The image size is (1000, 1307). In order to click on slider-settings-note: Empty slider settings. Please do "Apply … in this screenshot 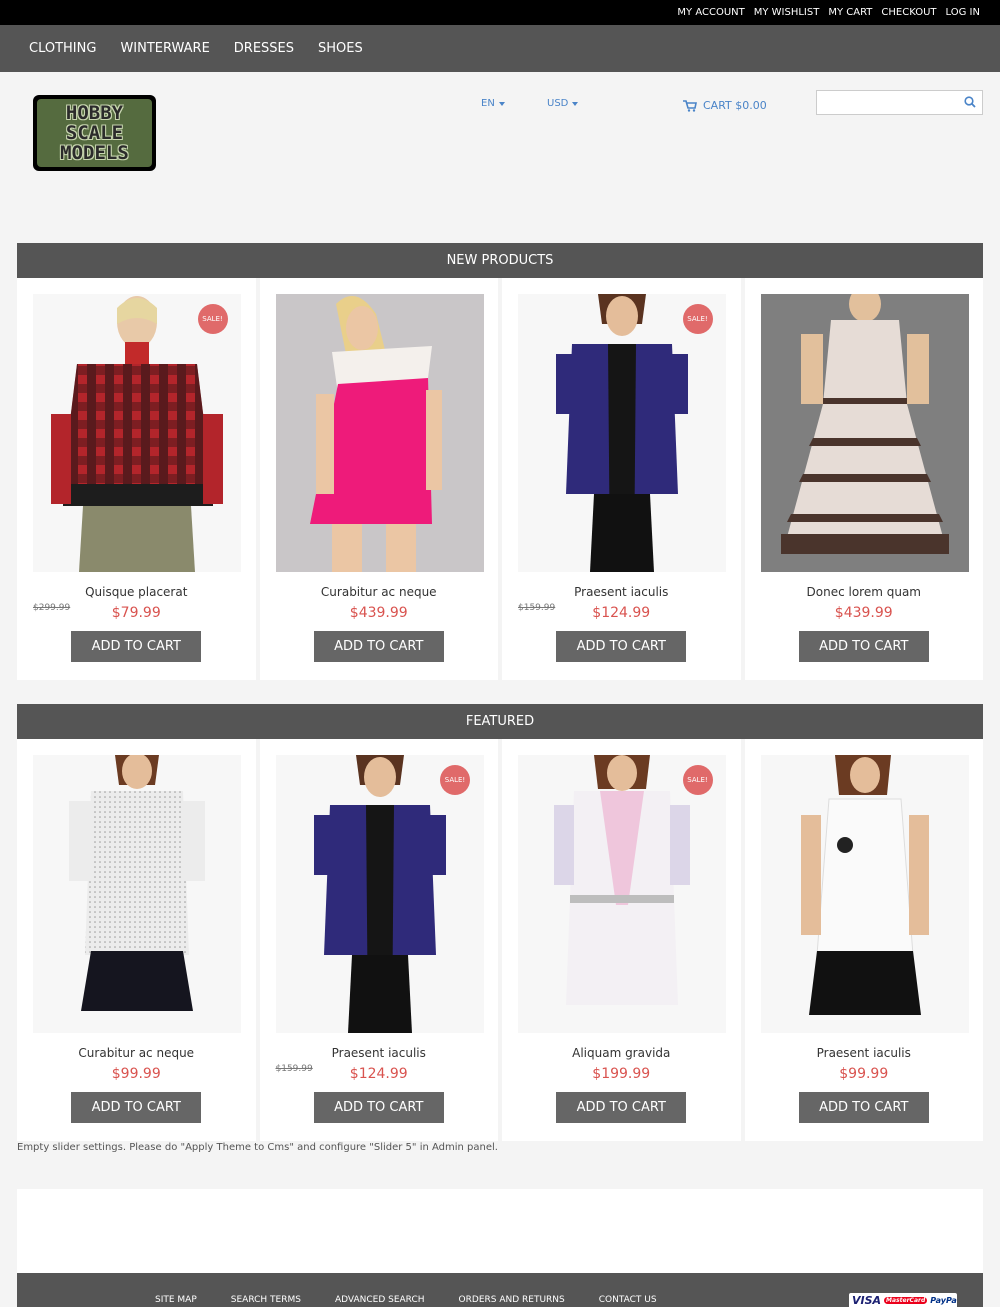, I will do `click(257, 1147)`.